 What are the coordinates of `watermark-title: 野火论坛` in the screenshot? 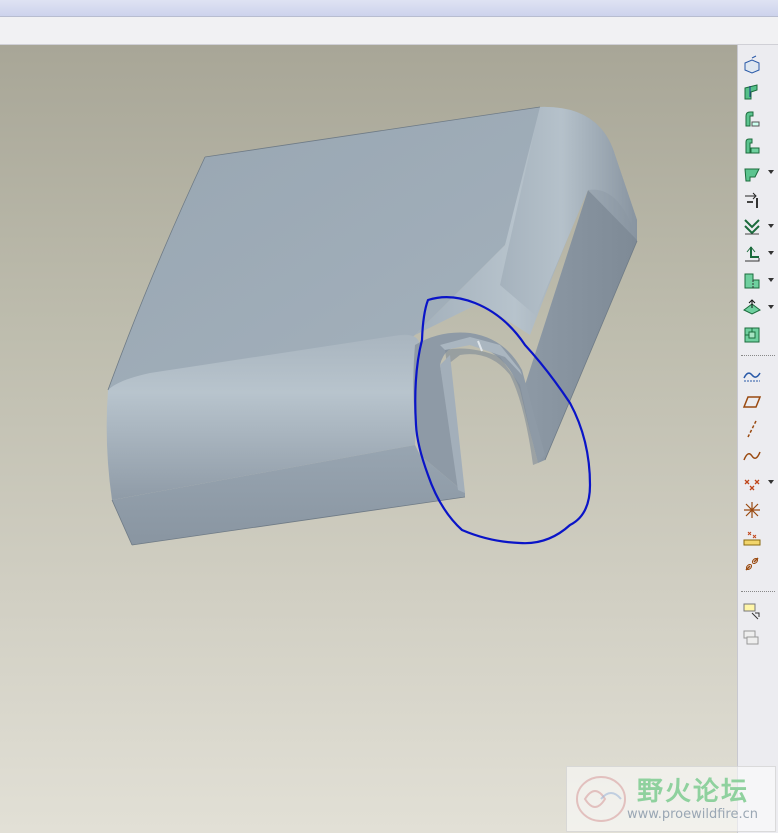 It's located at (693, 792).